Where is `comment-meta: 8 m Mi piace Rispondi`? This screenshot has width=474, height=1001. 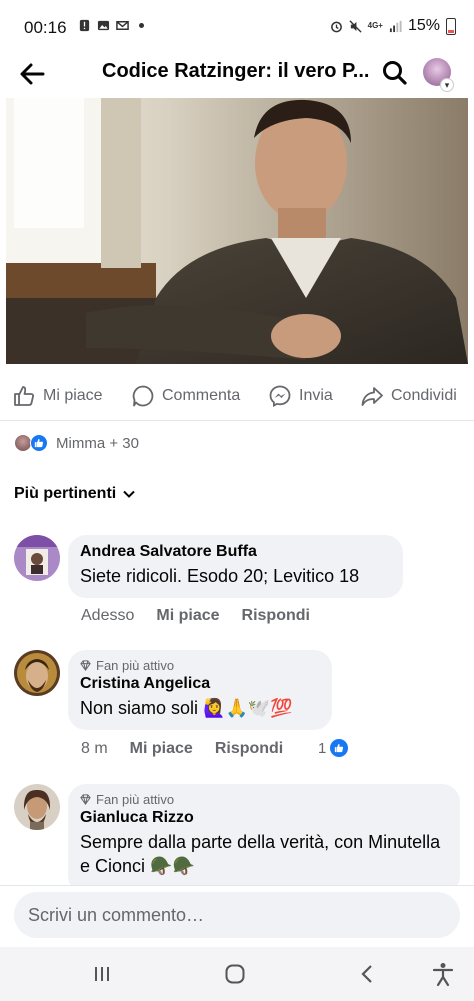 comment-meta: 8 m Mi piace Rispondi is located at coordinates (182, 749).